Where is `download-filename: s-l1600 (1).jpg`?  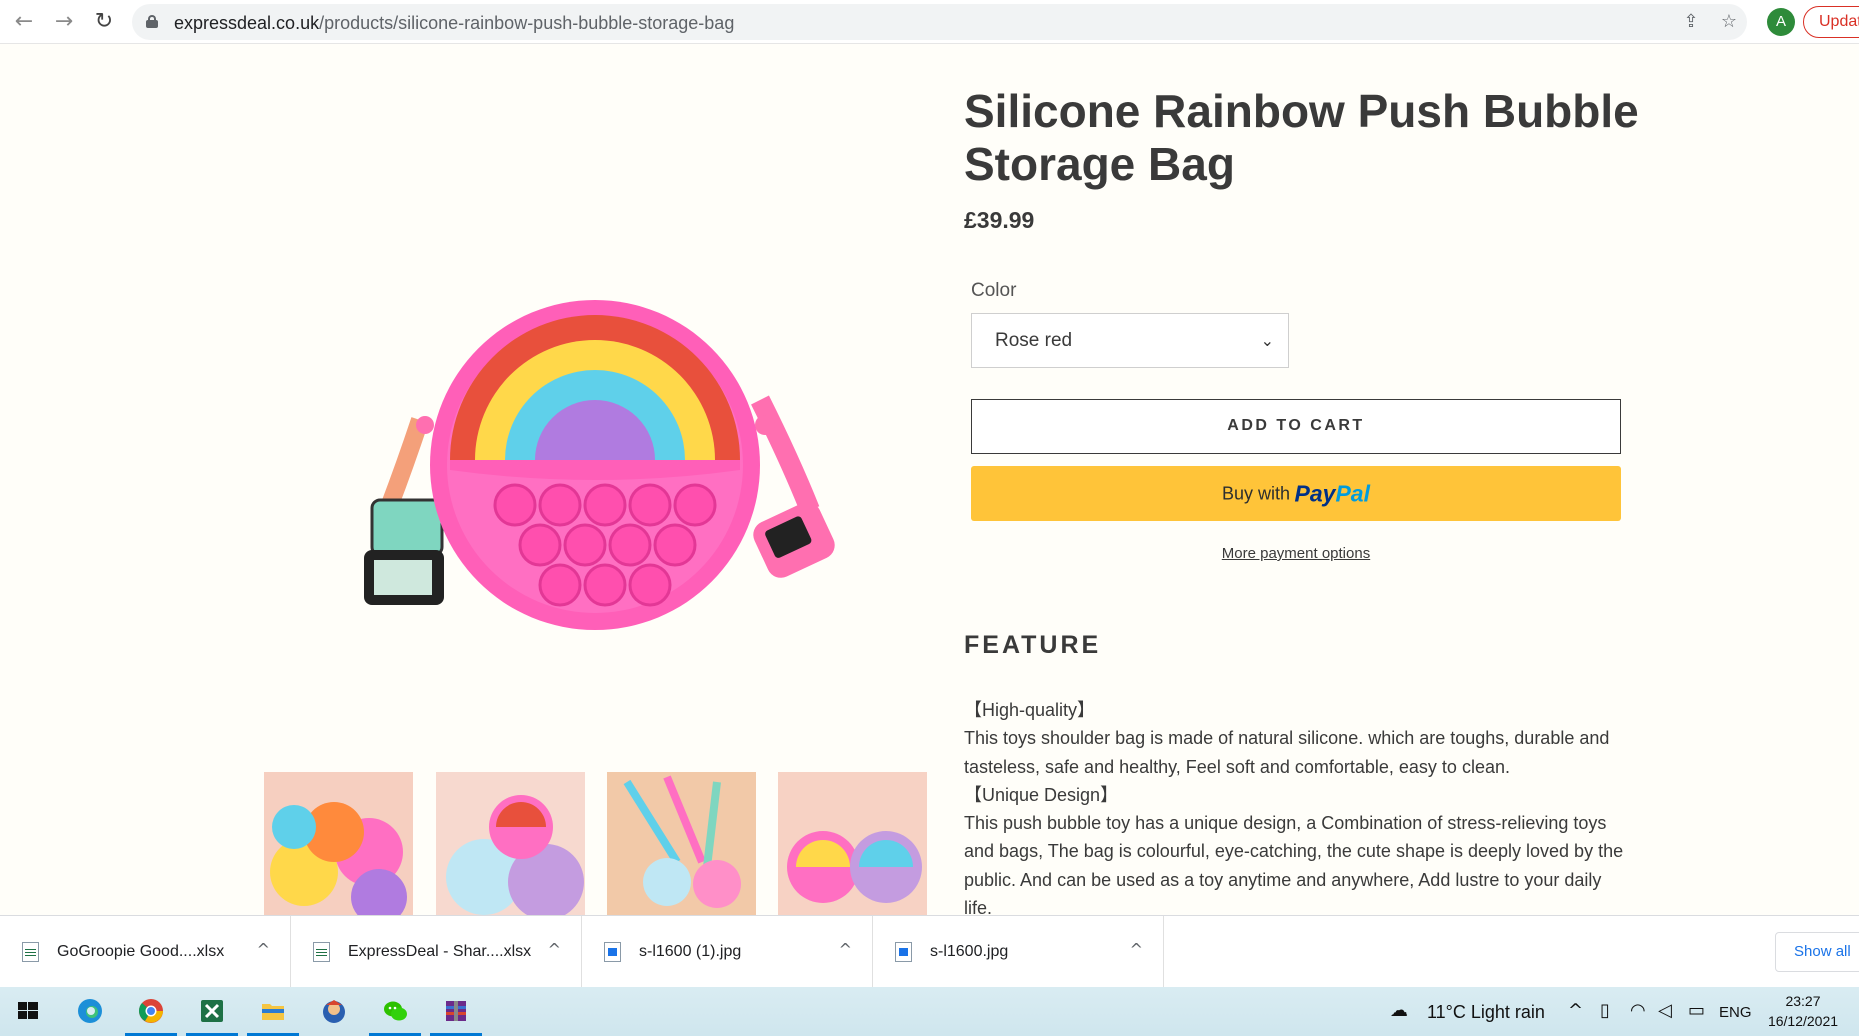
download-filename: s-l1600 (1).jpg is located at coordinates (690, 951).